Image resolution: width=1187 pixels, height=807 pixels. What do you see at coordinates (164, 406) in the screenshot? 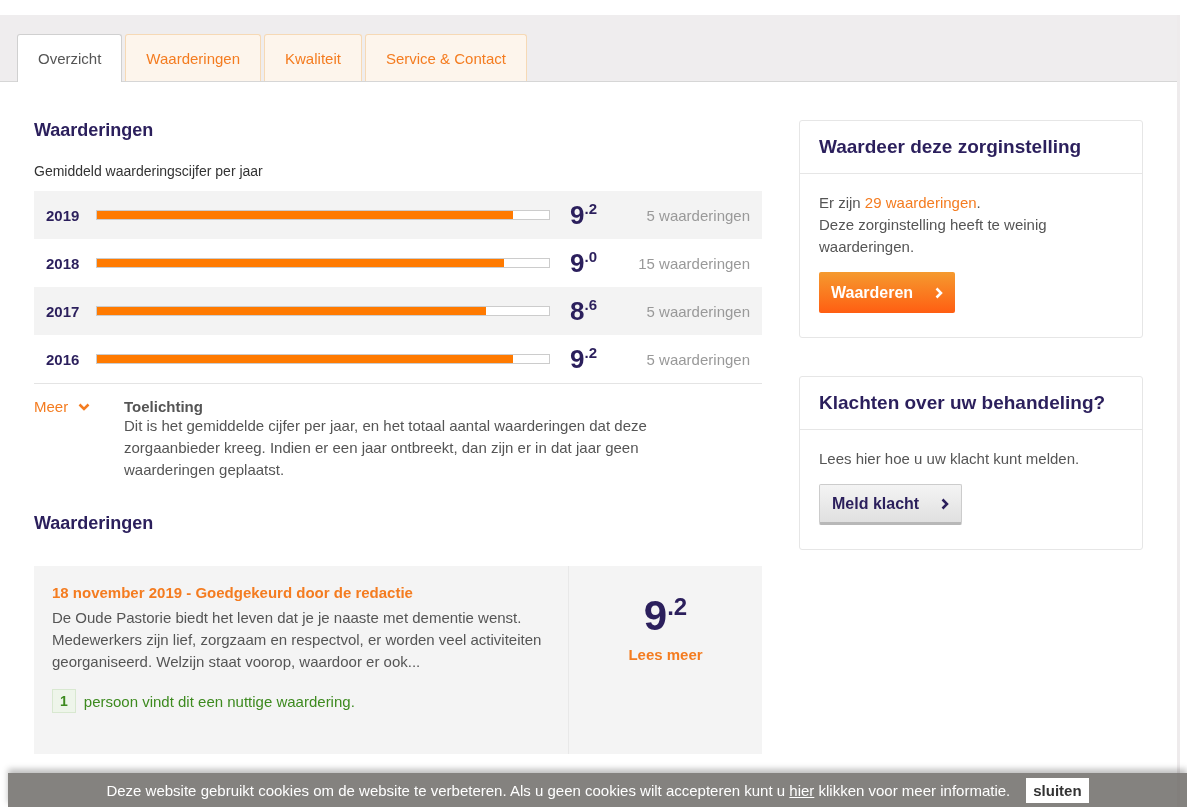
I see `explanation-title: Toelichting` at bounding box center [164, 406].